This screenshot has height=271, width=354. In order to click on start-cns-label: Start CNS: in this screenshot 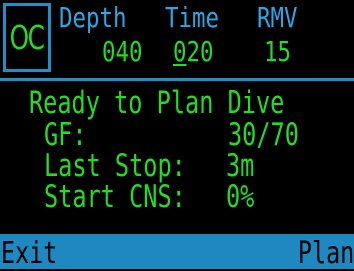, I will do `click(115, 197)`.